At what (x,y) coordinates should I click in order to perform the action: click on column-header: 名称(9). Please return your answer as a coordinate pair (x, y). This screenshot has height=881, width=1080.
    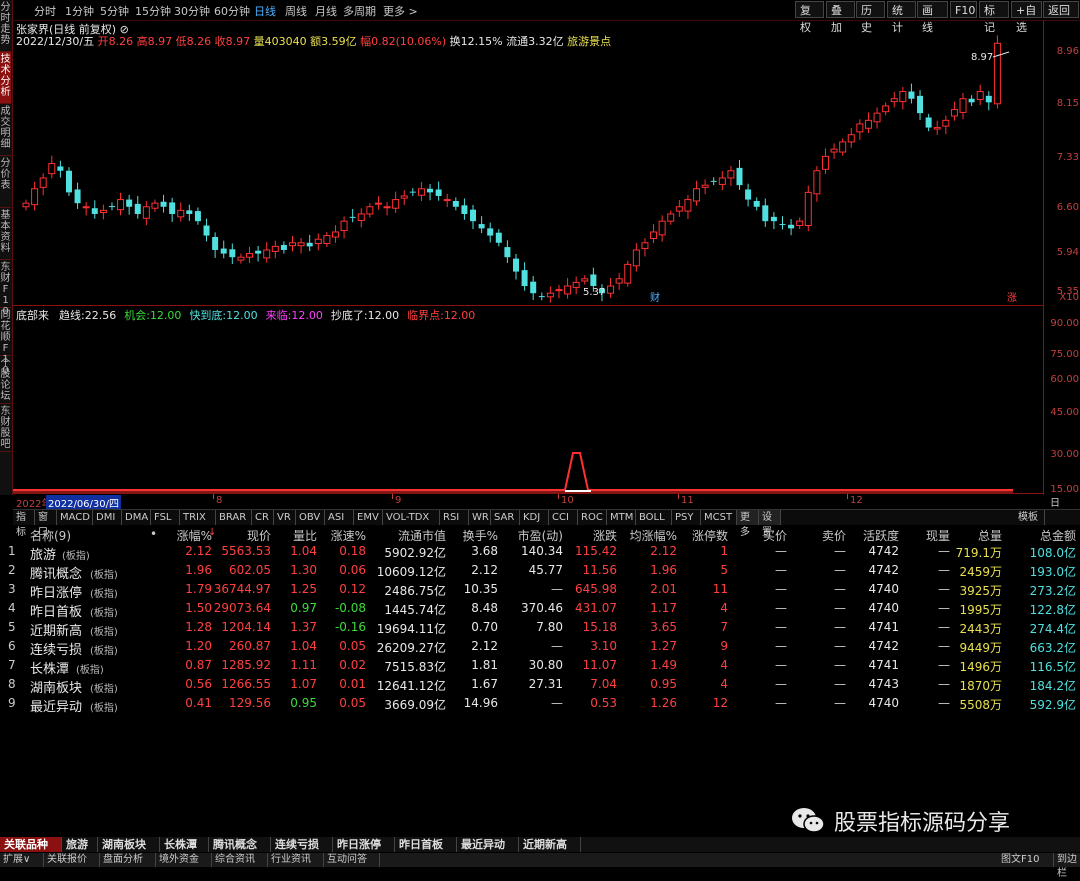
    Looking at the image, I should click on (50, 535).